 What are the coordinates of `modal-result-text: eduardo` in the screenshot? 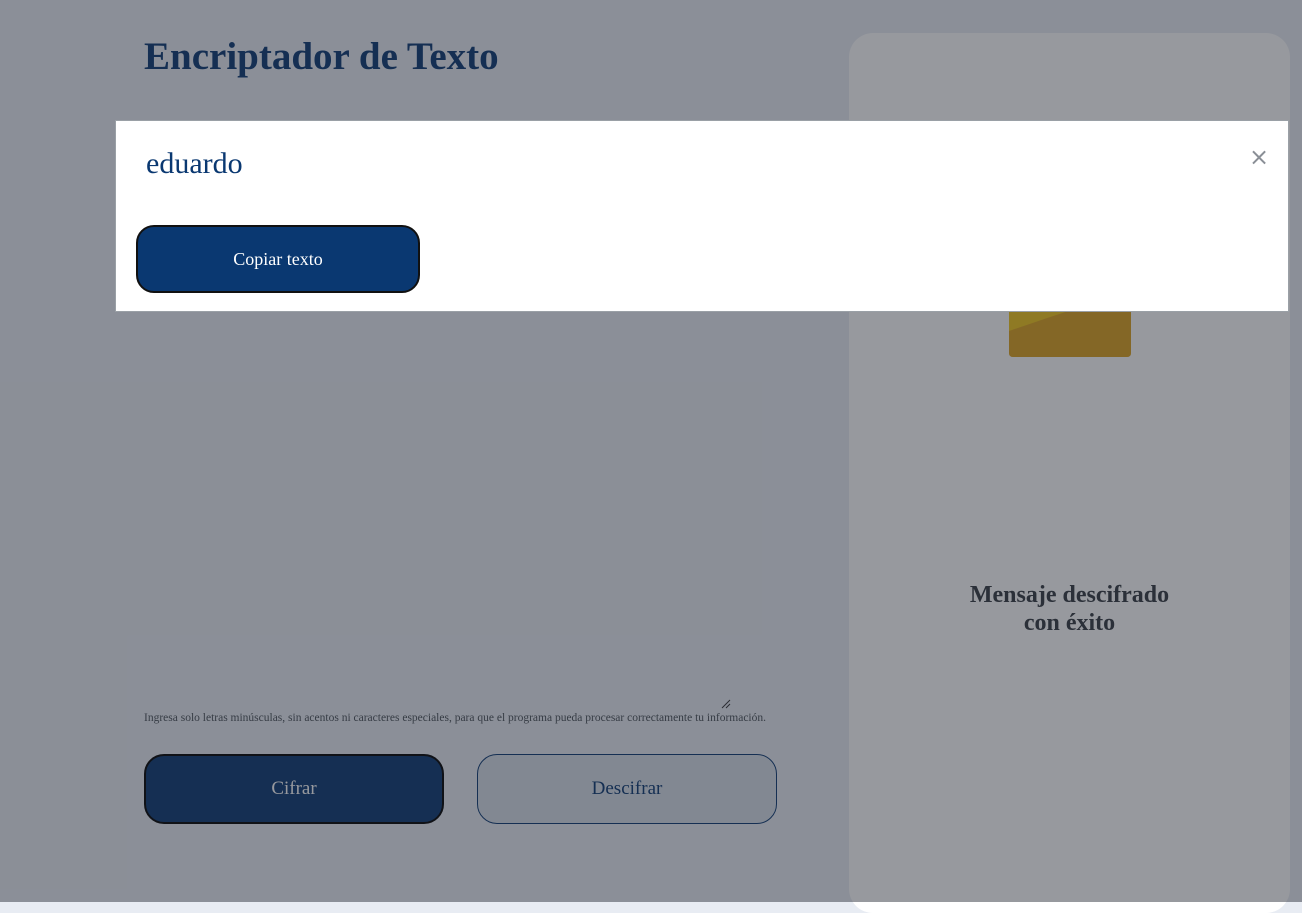 It's located at (194, 163).